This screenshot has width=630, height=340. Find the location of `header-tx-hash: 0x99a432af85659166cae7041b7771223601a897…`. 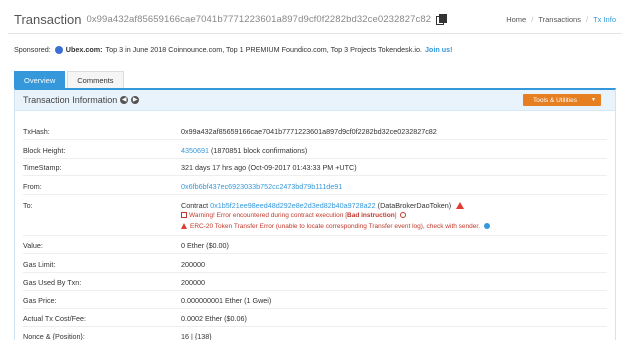

header-tx-hash: 0x99a432af85659166cae7041b7771223601a897… is located at coordinates (259, 19).